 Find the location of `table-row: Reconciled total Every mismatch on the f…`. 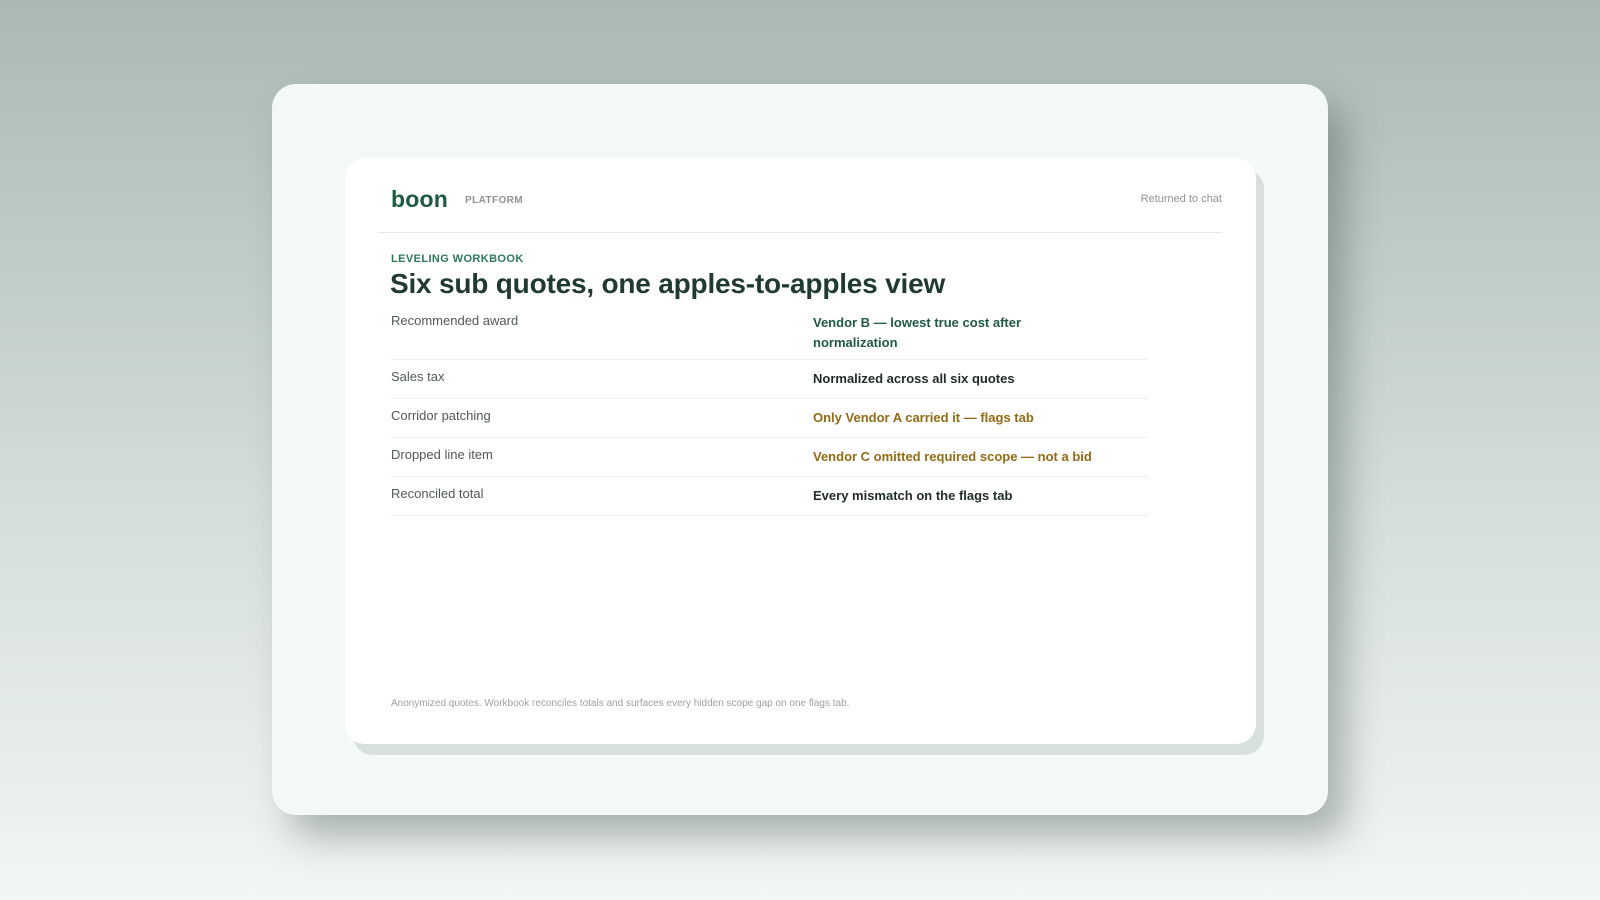

table-row: Reconciled total Every mismatch on the f… is located at coordinates (769, 496).